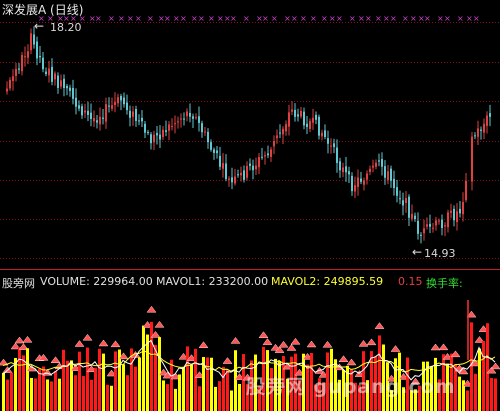 This screenshot has height=411, width=500. What do you see at coordinates (18, 283) in the screenshot?
I see `site-name: 股旁网` at bounding box center [18, 283].